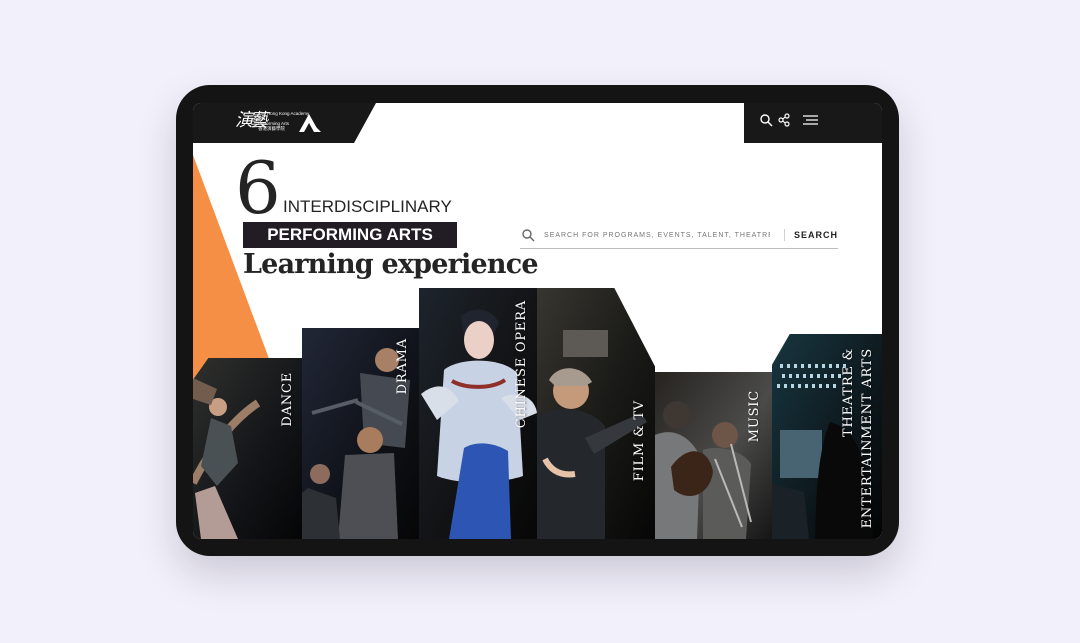 The height and width of the screenshot is (643, 1080). I want to click on dance-panel: DANCE, so click(248, 448).